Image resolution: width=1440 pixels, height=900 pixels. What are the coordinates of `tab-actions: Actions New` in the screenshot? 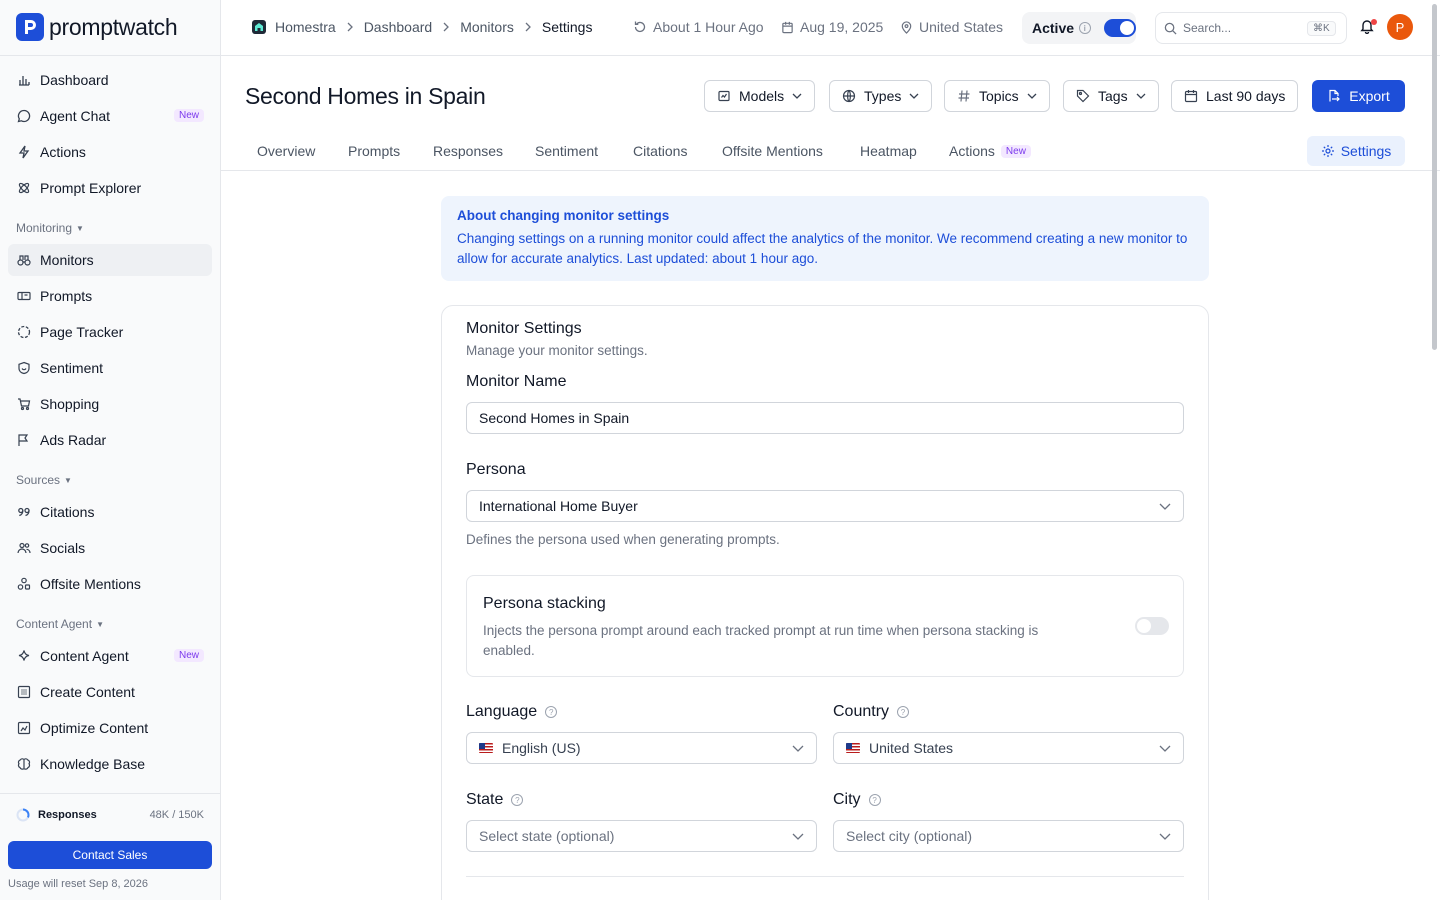 It's located at (990, 151).